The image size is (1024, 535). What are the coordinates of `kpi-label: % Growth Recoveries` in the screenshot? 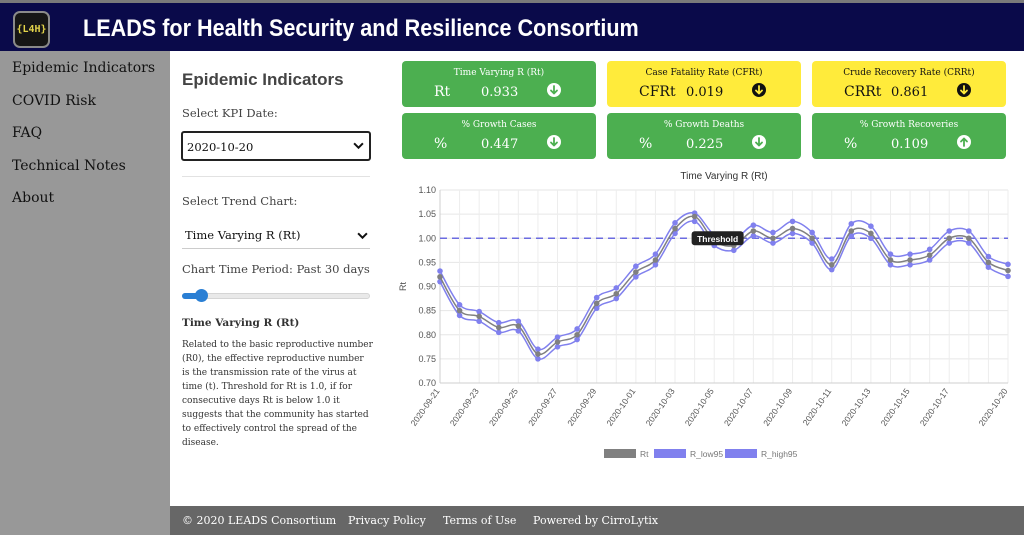 It's located at (909, 125).